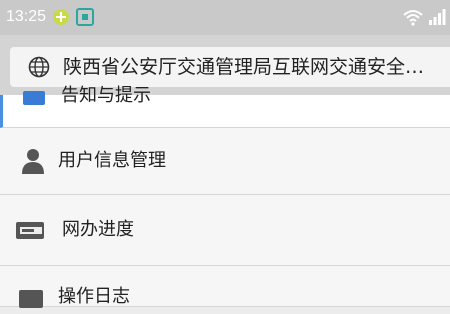 This screenshot has height=314, width=450. What do you see at coordinates (437, 17) in the screenshot?
I see `signal-icon` at bounding box center [437, 17].